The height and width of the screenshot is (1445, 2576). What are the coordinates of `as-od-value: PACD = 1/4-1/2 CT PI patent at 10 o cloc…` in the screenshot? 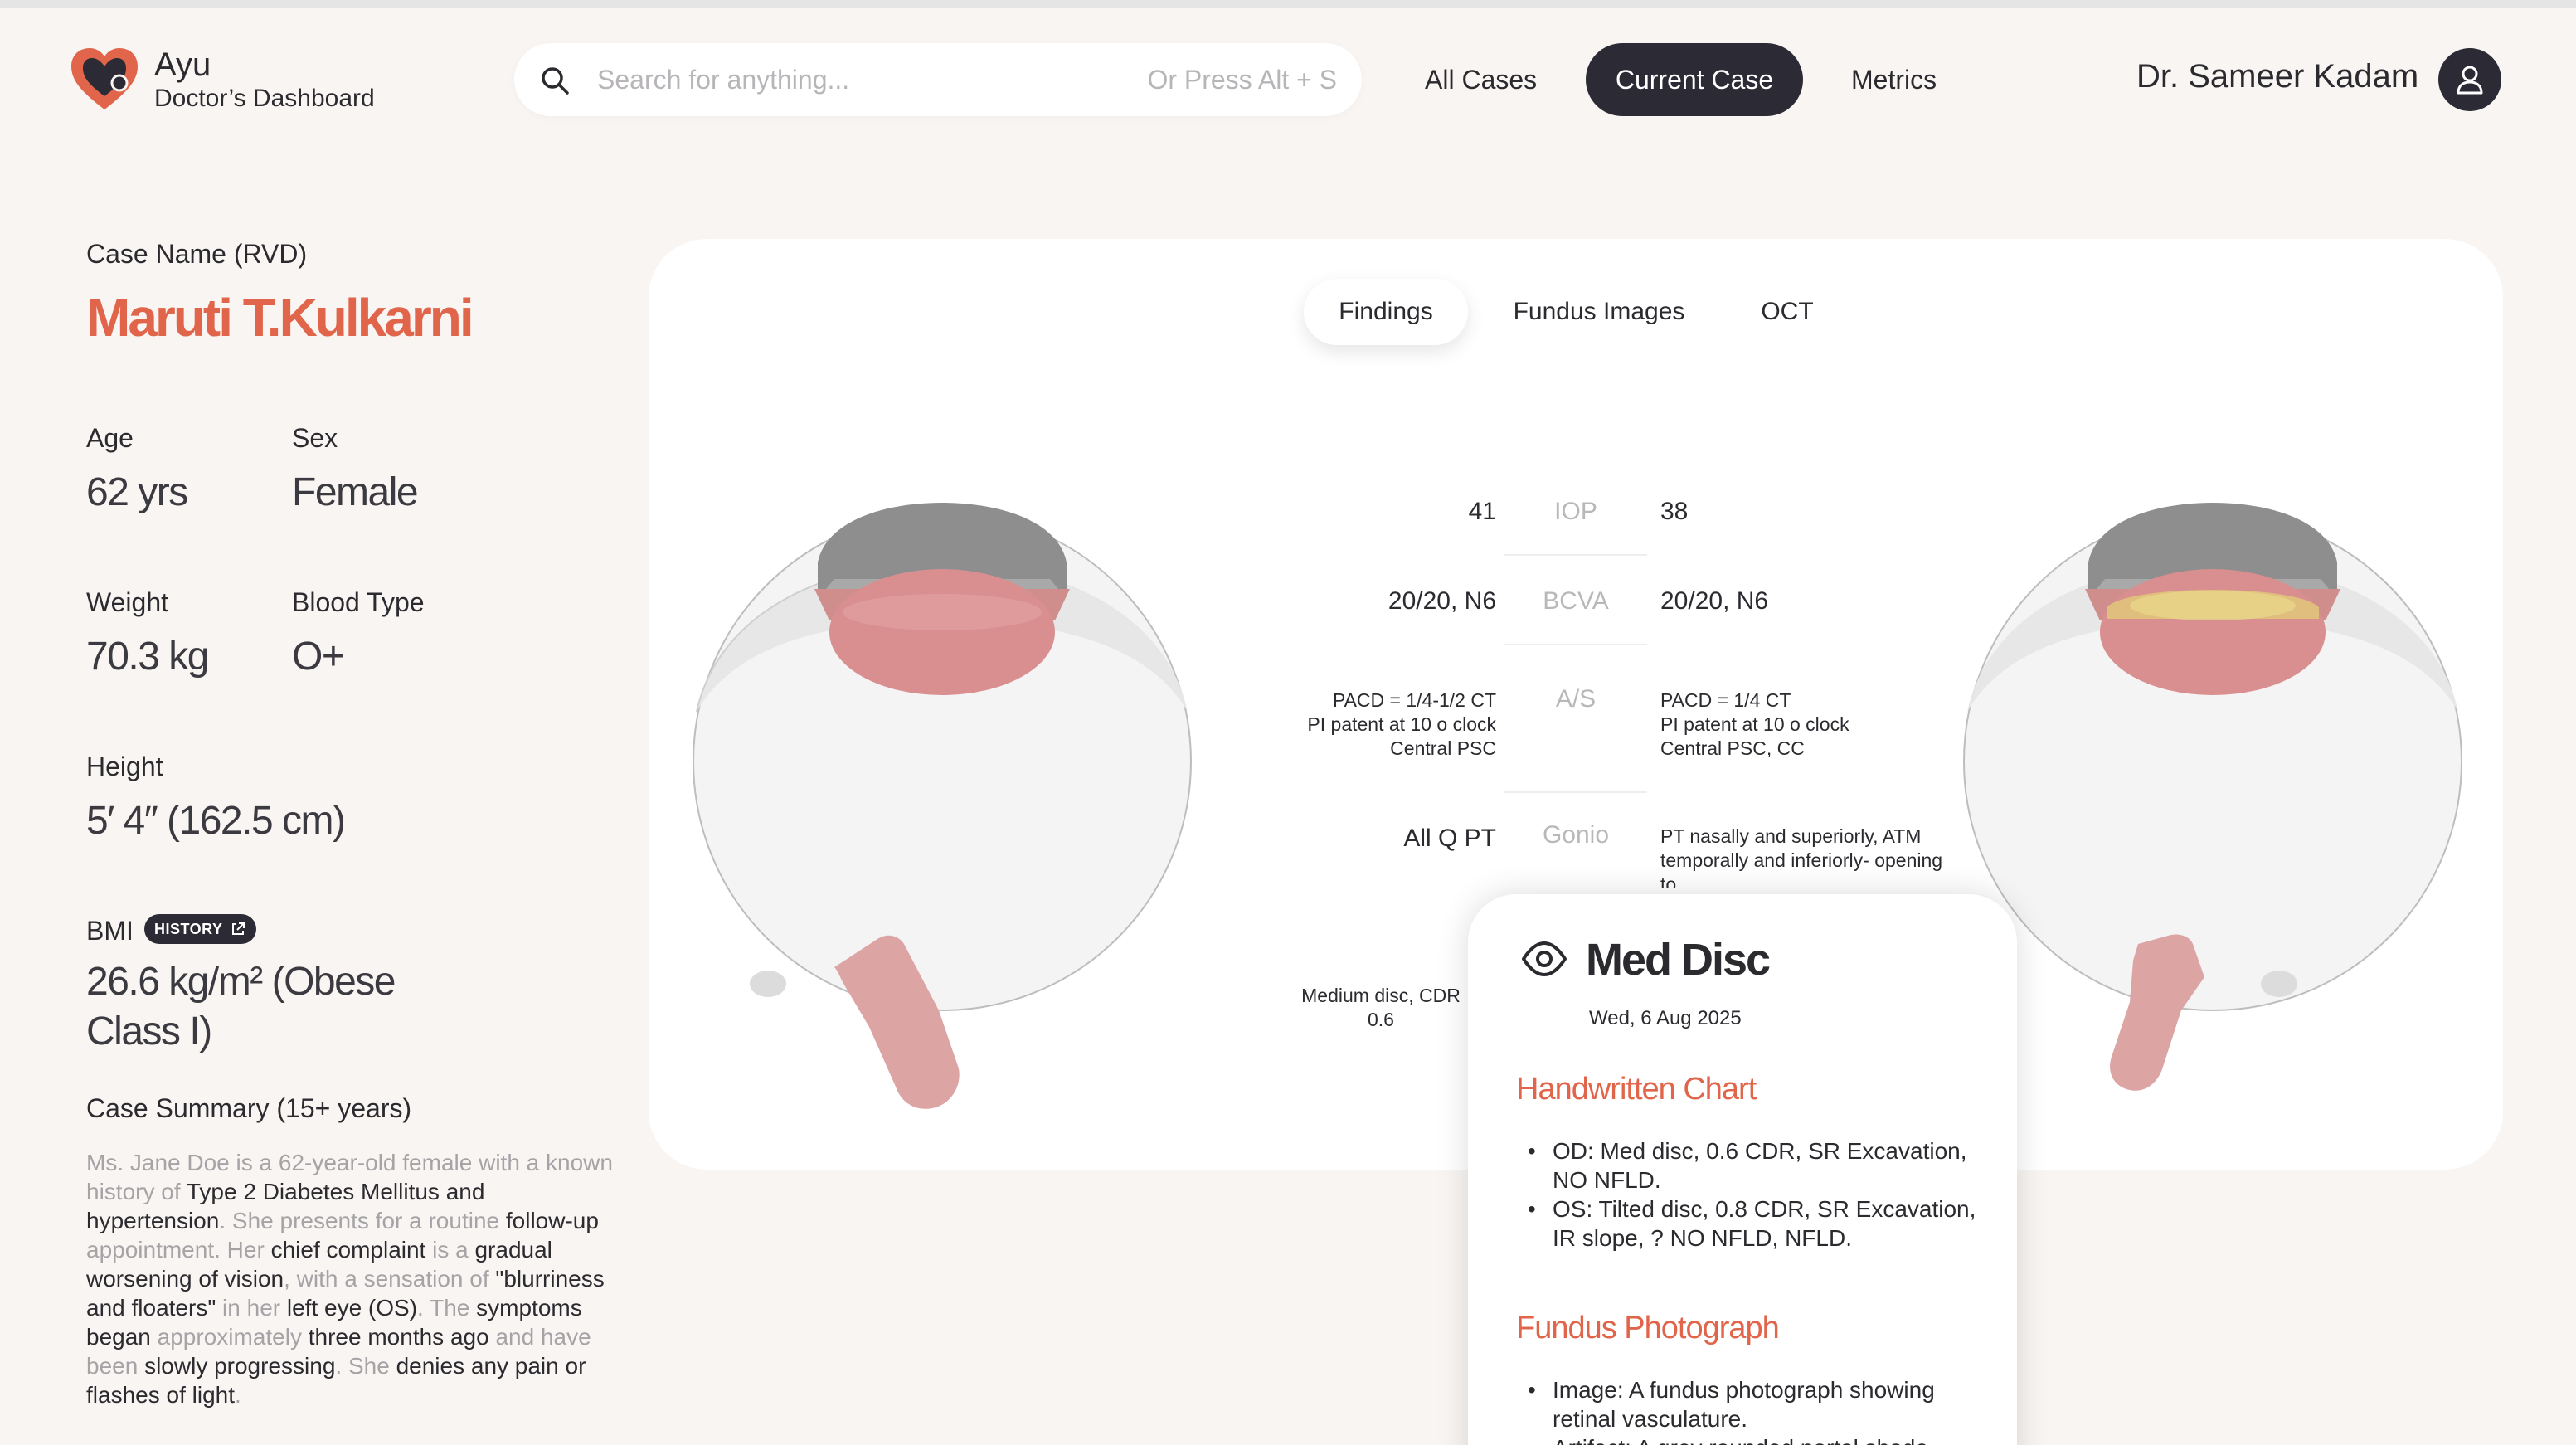 It's located at (1402, 724).